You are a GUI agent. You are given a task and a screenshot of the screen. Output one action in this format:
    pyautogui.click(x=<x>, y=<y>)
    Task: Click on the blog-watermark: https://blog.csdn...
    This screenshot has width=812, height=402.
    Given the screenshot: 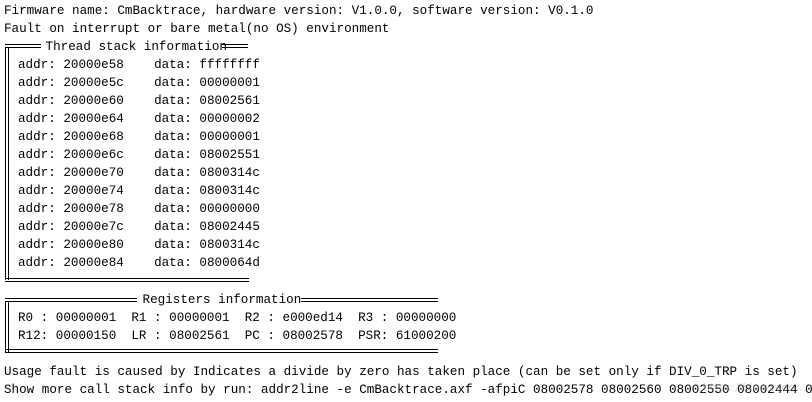 What is the action you would take?
    pyautogui.click(x=754, y=387)
    